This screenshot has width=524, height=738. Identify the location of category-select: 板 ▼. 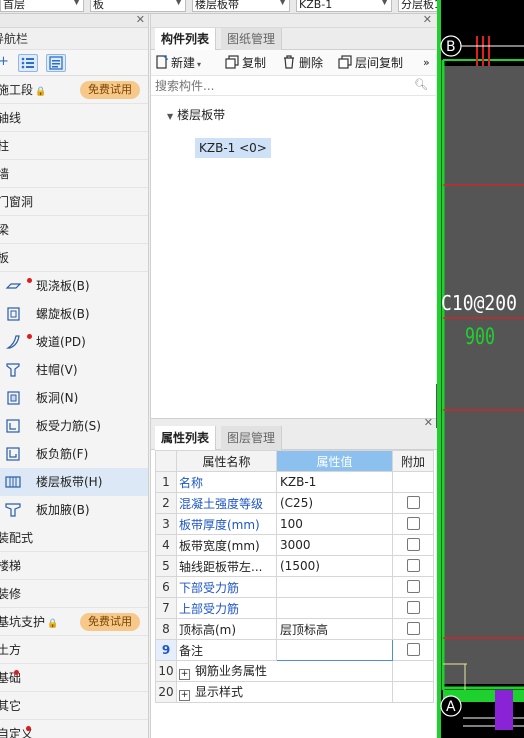
(138, 6).